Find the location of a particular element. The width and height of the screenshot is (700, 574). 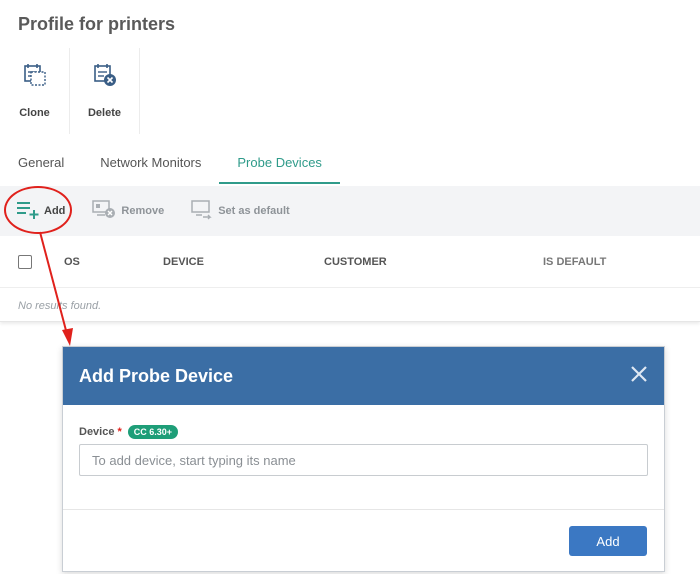

device-label-text: Device is located at coordinates (97, 432).